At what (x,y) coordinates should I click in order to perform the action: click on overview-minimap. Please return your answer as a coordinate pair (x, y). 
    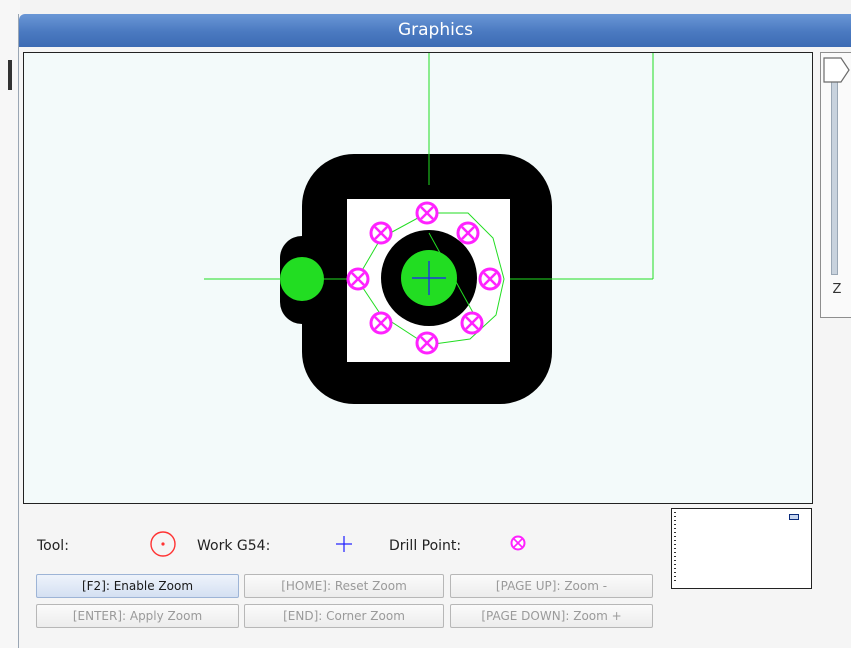
    Looking at the image, I should click on (741, 548).